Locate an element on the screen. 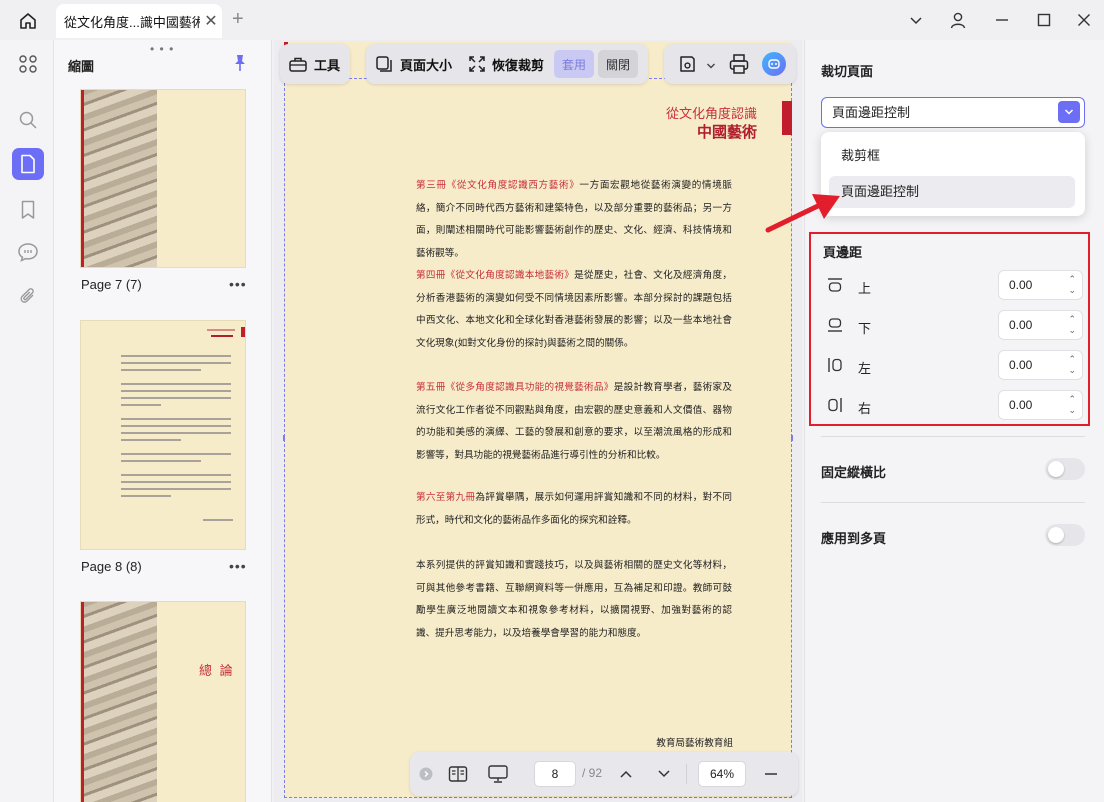  margin-right-input: 0.00 ⌃ ⌄ is located at coordinates (1040, 405).